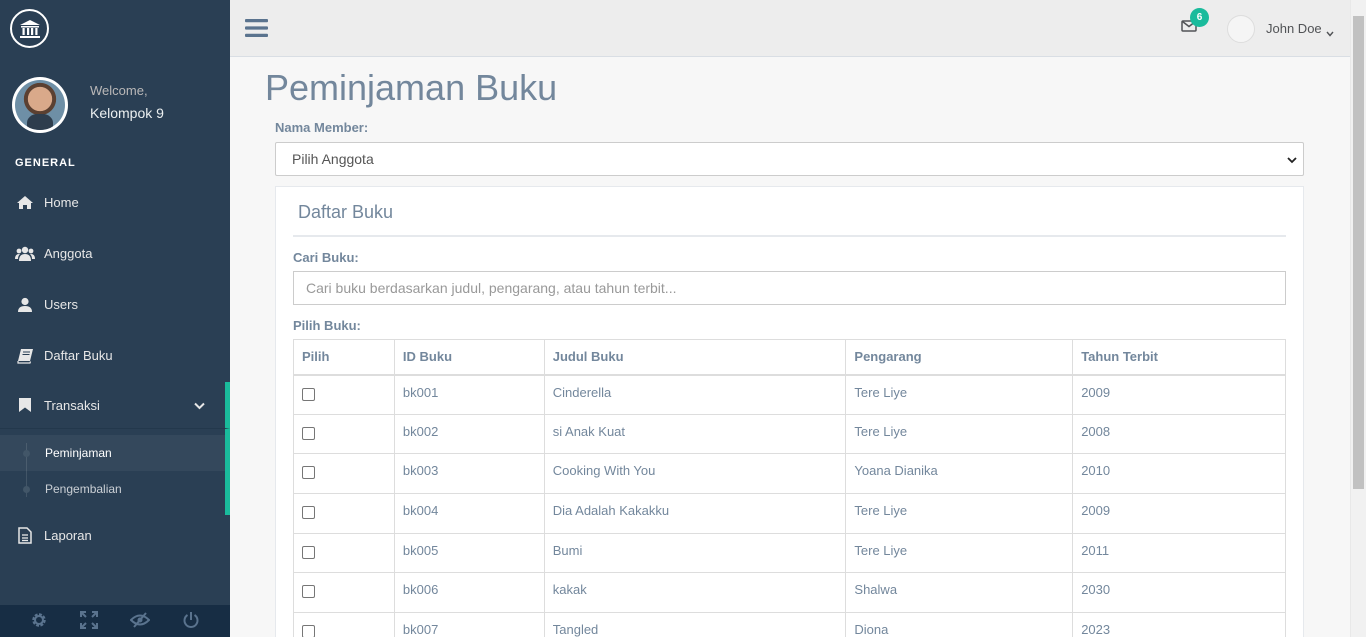 The height and width of the screenshot is (637, 1366). I want to click on cell-title: Cinderella, so click(695, 394).